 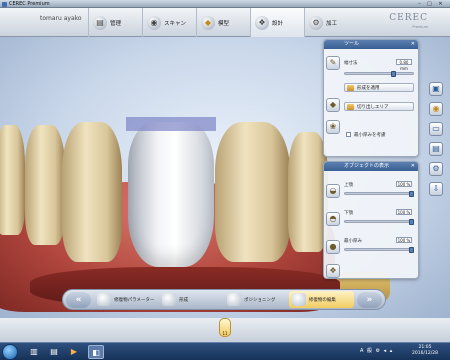 I want to click on settings-icon: ⚙, so click(x=436, y=169).